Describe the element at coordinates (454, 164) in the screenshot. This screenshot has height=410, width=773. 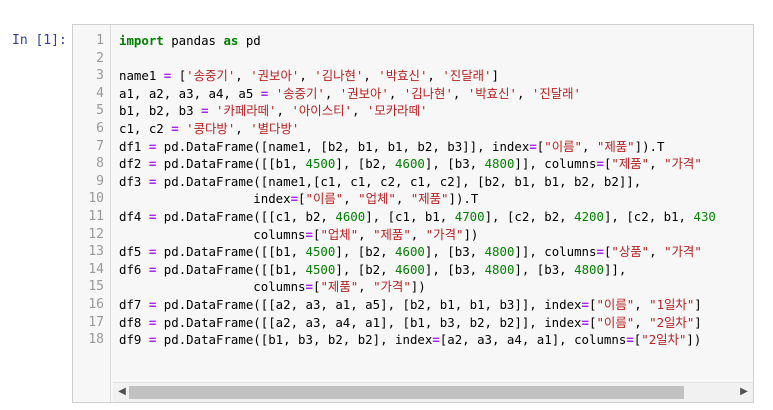
I see `code-token: ], [b3,` at that location.